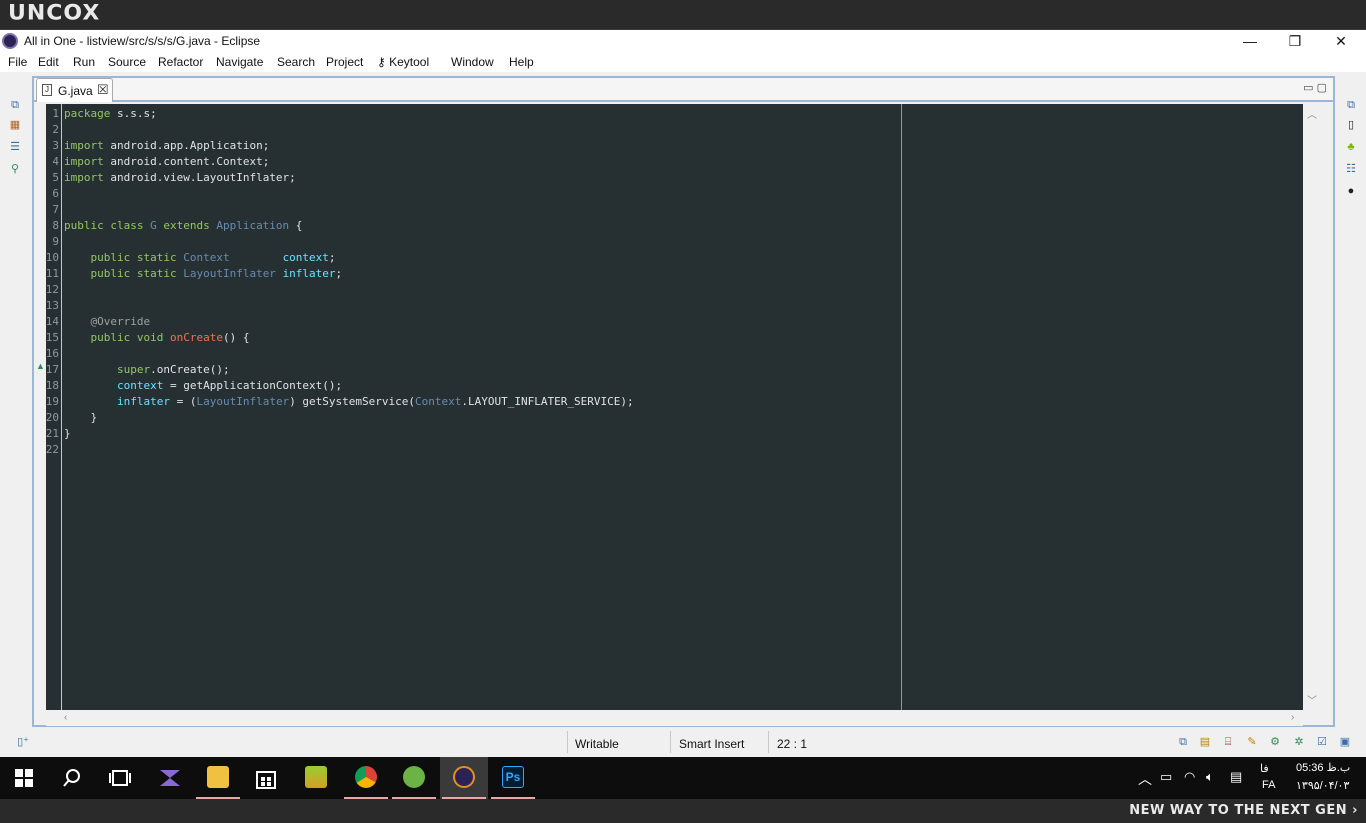 Image resolution: width=1366 pixels, height=823 pixels. I want to click on editor-tab-bar: J G.java ☒ ▭ ▢, so click(683, 90).